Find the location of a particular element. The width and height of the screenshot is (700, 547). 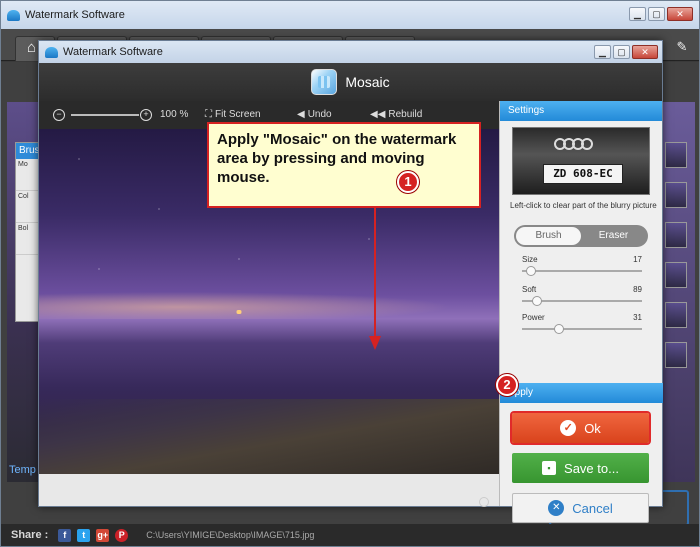

share-label: Share : is located at coordinates (30, 535).